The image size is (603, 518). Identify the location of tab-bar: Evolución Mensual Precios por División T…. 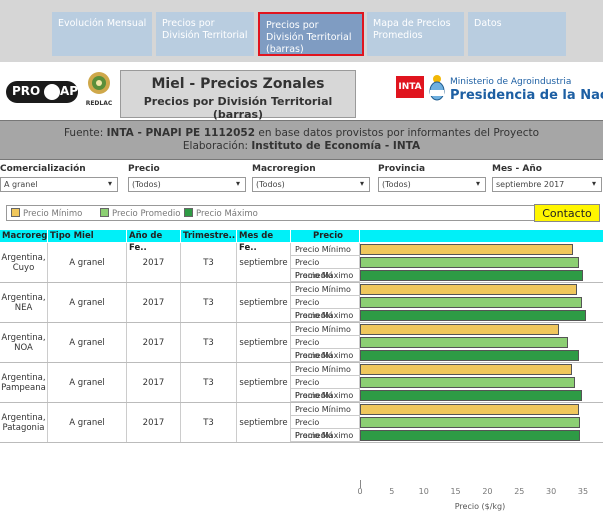
(301, 31).